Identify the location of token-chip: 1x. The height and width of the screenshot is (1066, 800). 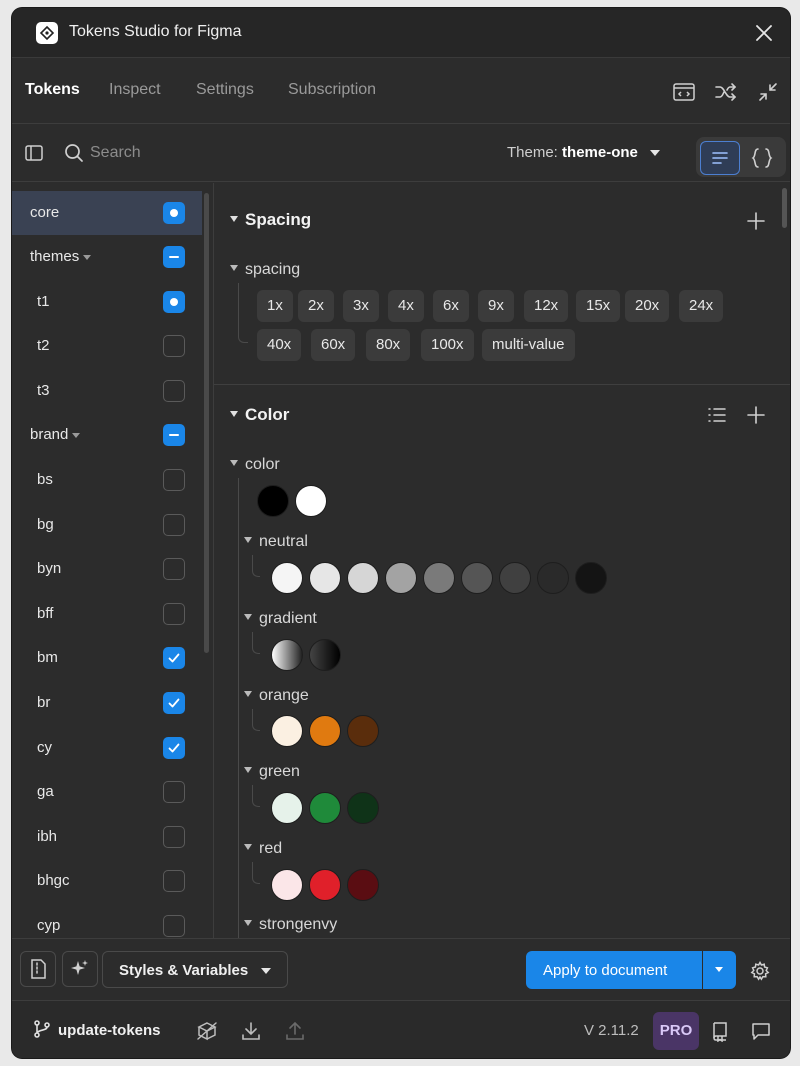
(275, 306).